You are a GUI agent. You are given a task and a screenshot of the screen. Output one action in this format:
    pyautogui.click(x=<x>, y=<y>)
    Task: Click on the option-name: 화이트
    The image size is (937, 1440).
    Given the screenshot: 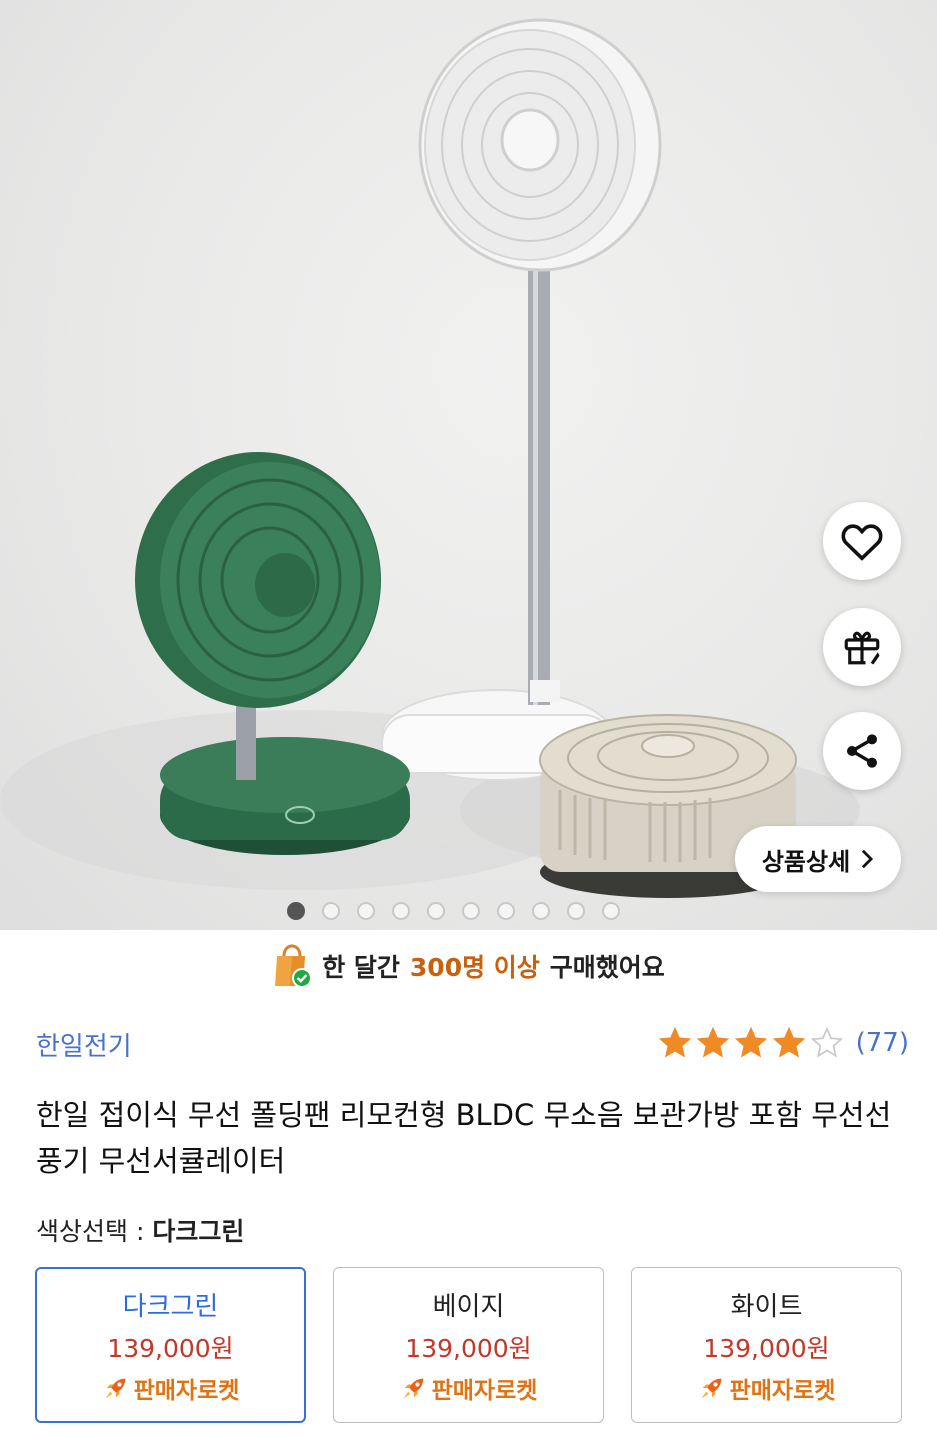 What is the action you would take?
    pyautogui.click(x=766, y=1306)
    